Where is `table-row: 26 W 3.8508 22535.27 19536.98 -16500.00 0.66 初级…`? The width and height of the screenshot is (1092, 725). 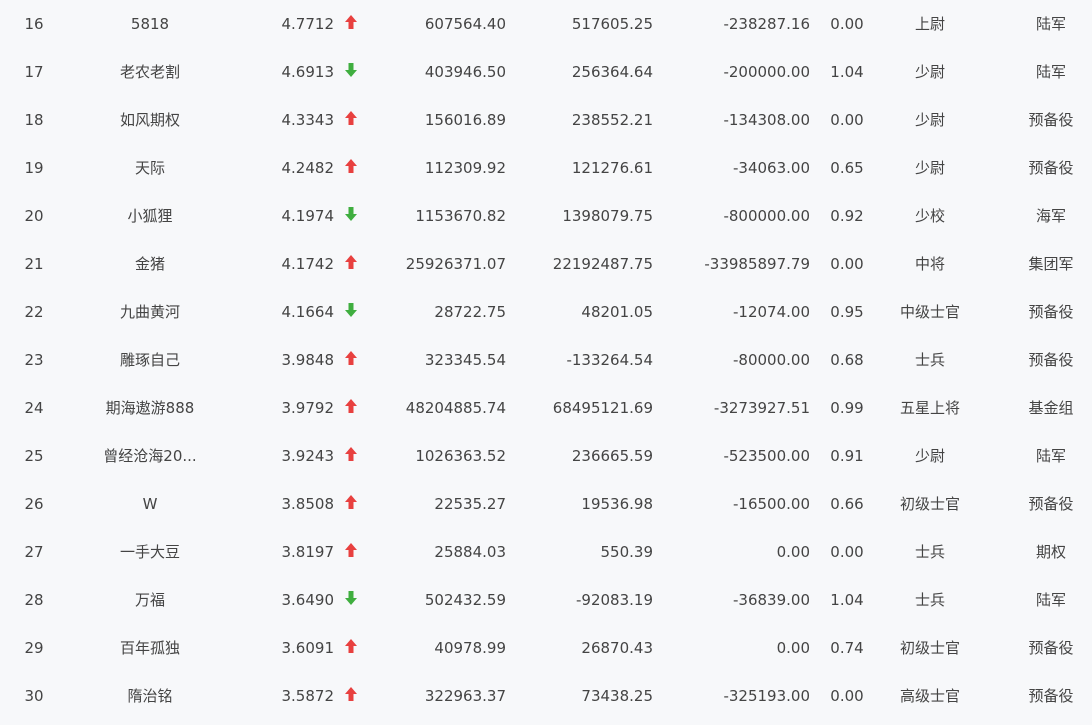
table-row: 26 W 3.8508 22535.27 19536.98 -16500.00 0.66 初级… is located at coordinates (546, 504).